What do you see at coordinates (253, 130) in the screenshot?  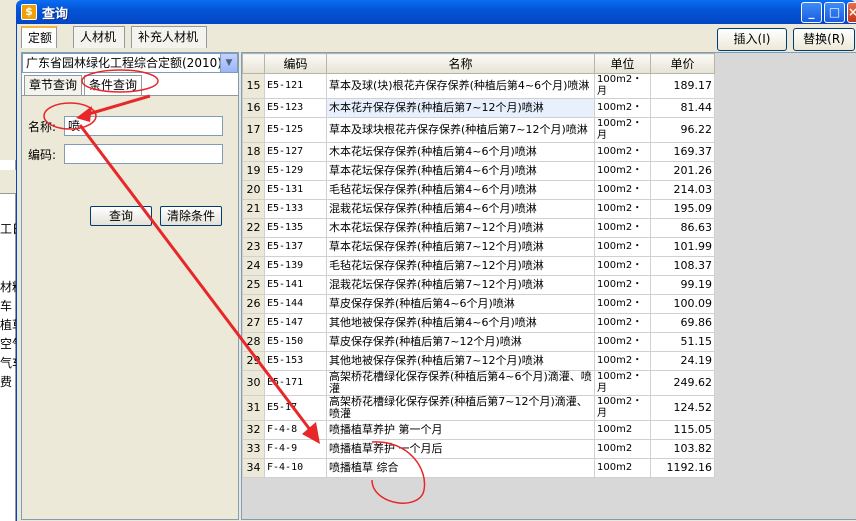 I see `row-number: 17` at bounding box center [253, 130].